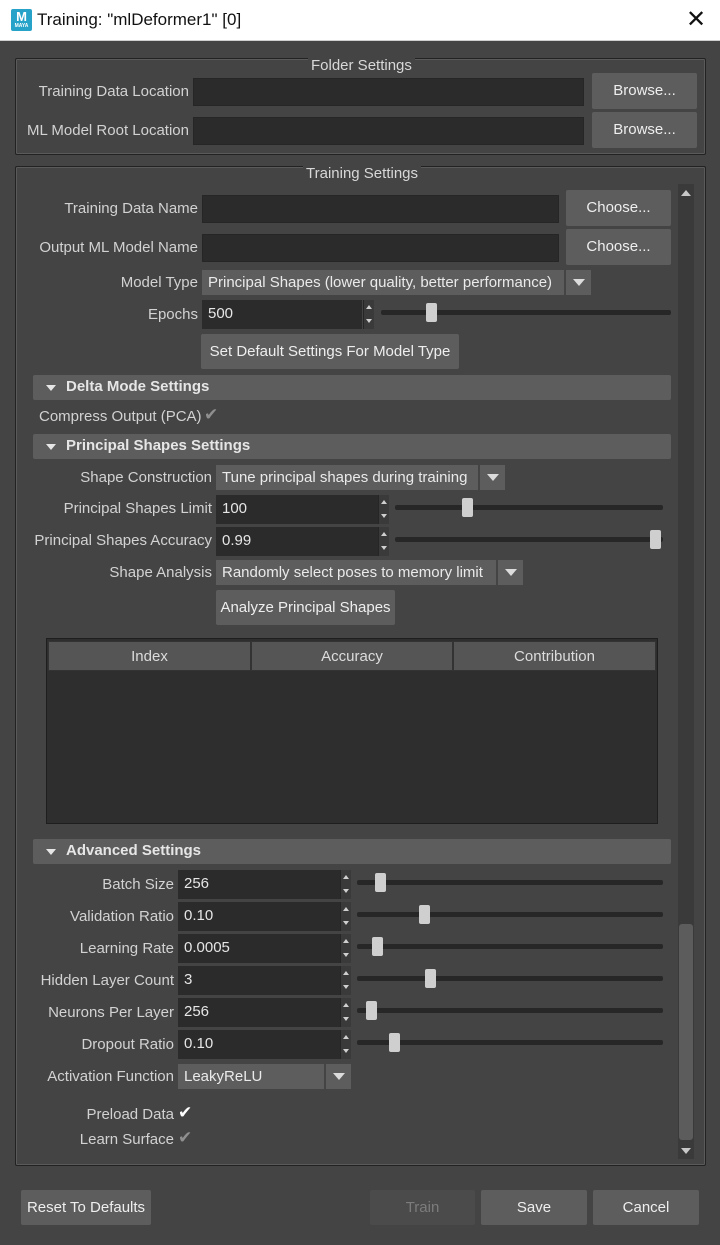  What do you see at coordinates (251, 1076) in the screenshot?
I see `activation-function-select: LeakyReLU` at bounding box center [251, 1076].